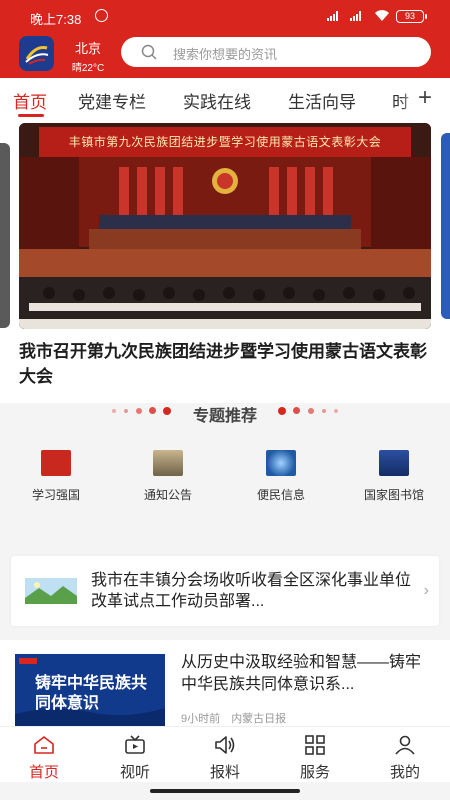 Image resolution: width=450 pixels, height=800 pixels. What do you see at coordinates (43, 772) in the screenshot?
I see `nav-label: 首页` at bounding box center [43, 772].